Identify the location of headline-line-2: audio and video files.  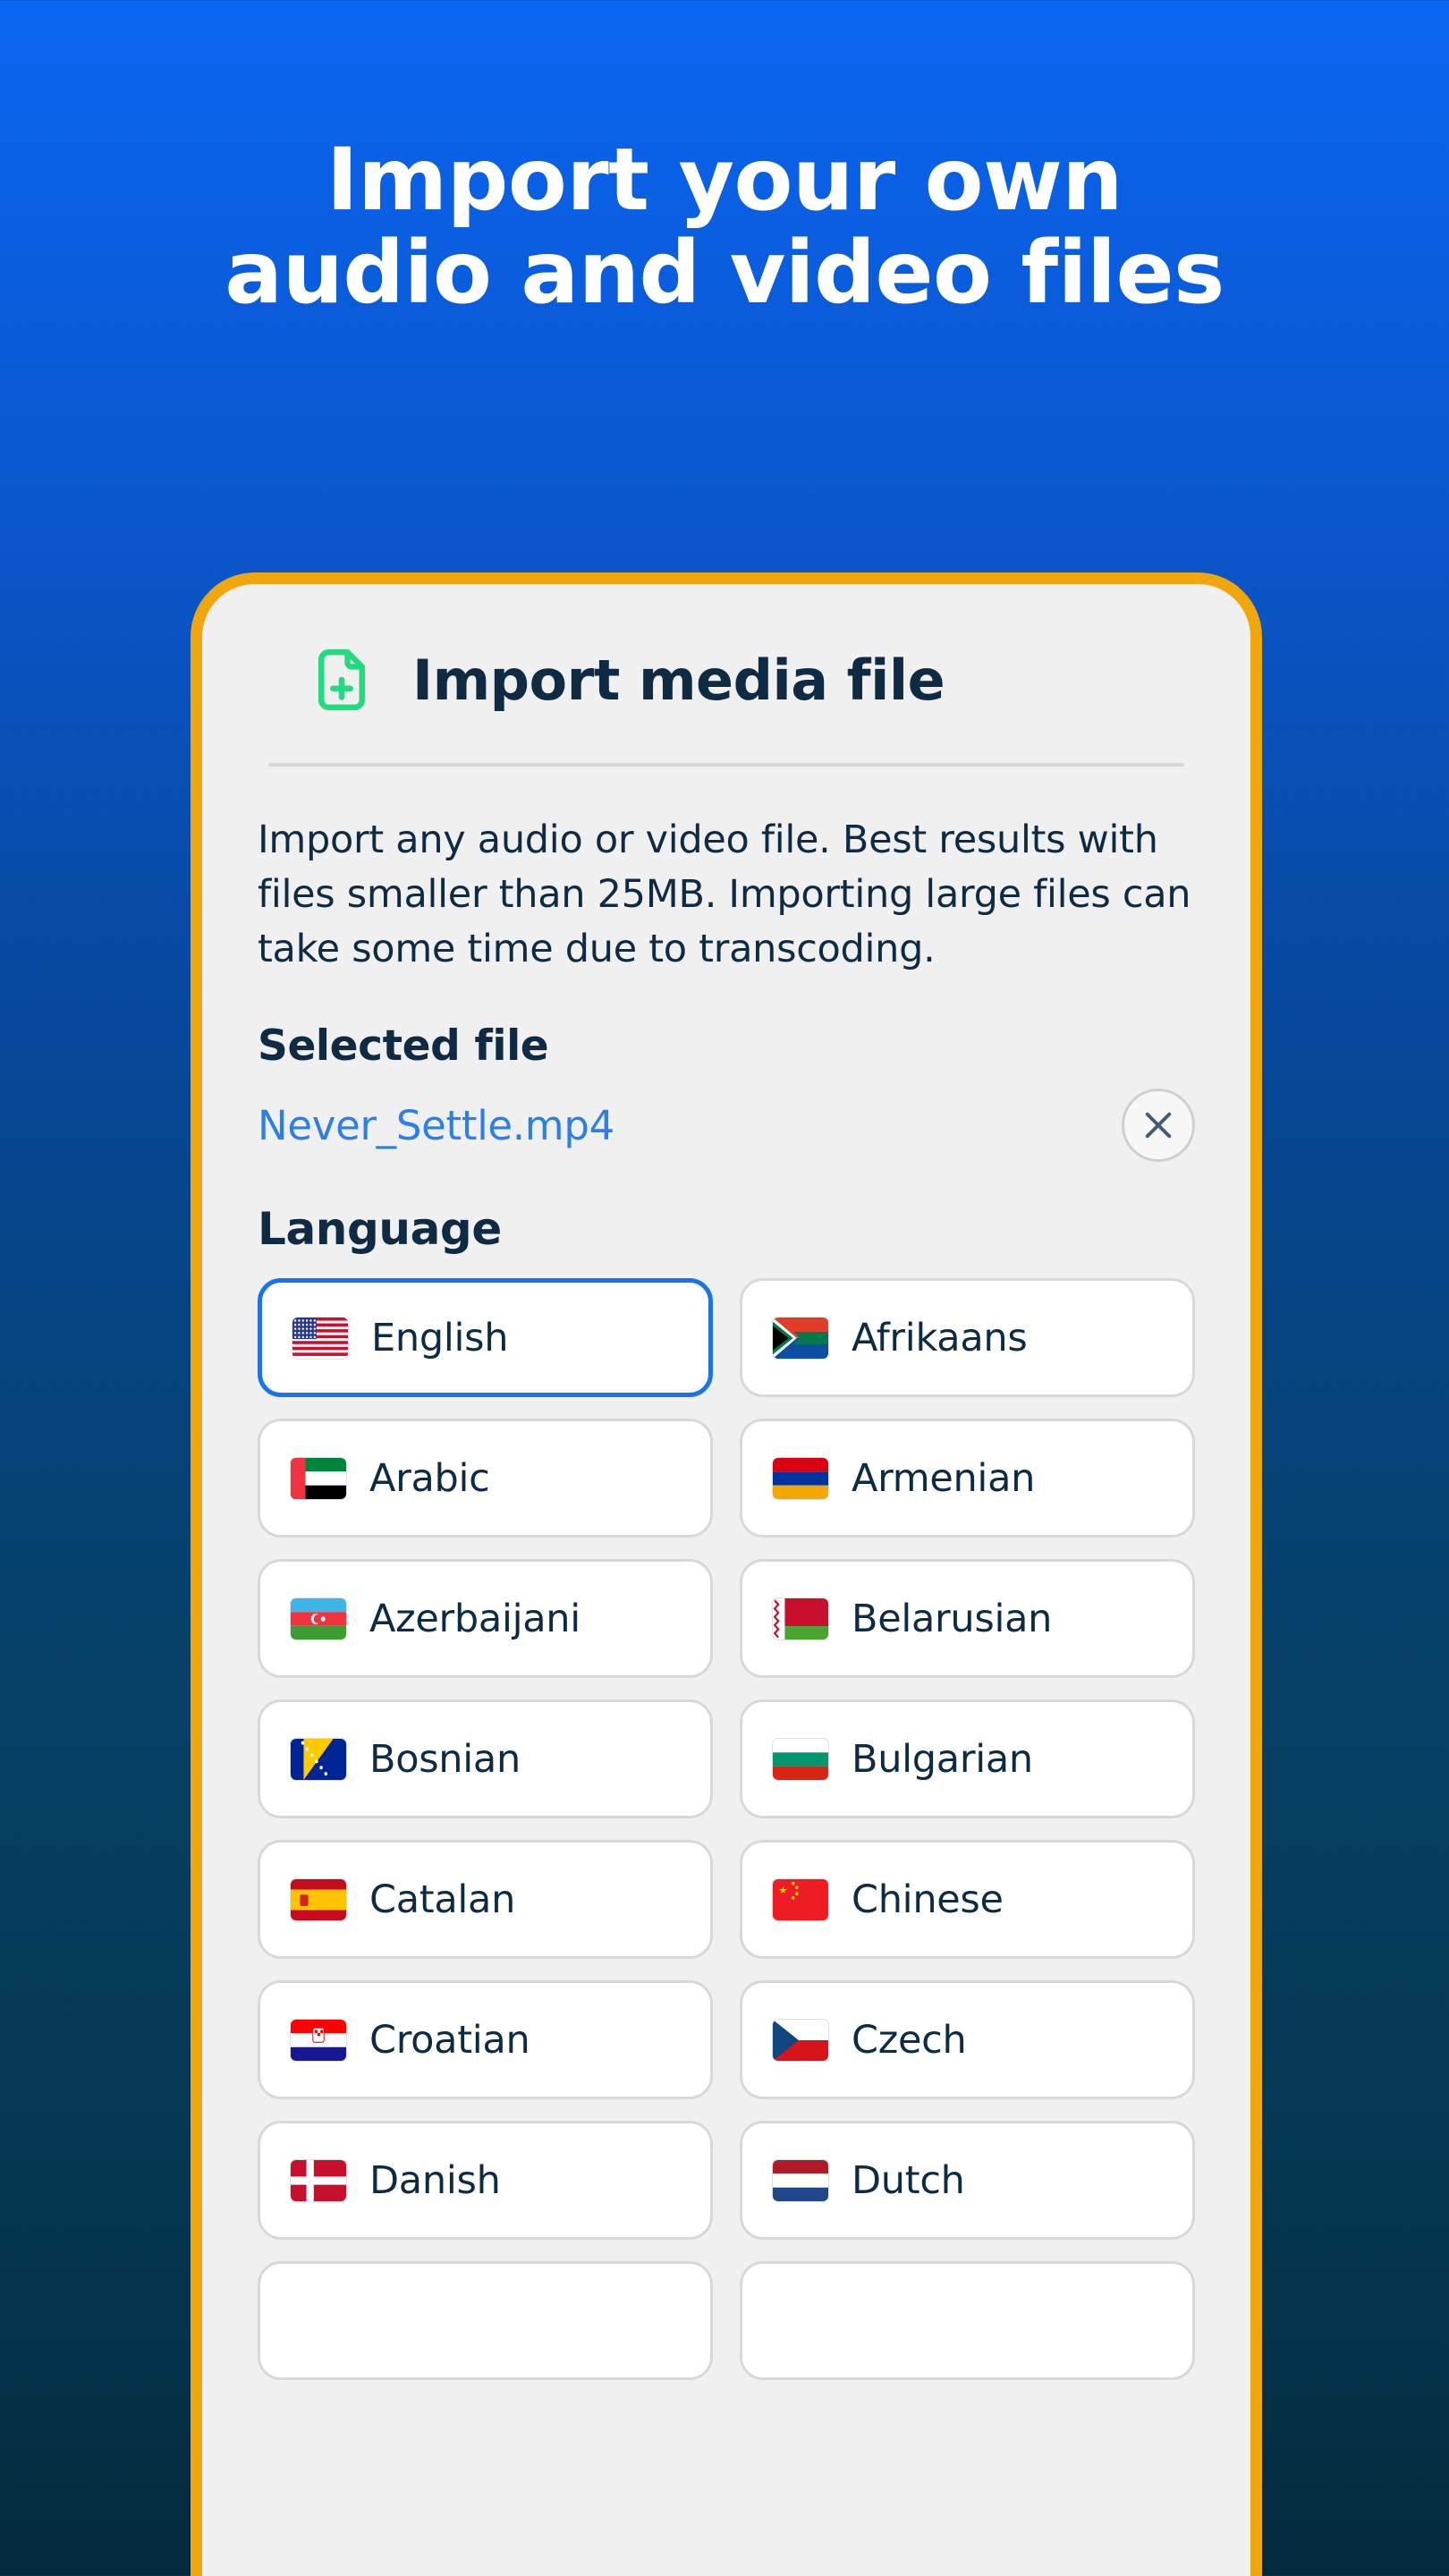
(724, 272).